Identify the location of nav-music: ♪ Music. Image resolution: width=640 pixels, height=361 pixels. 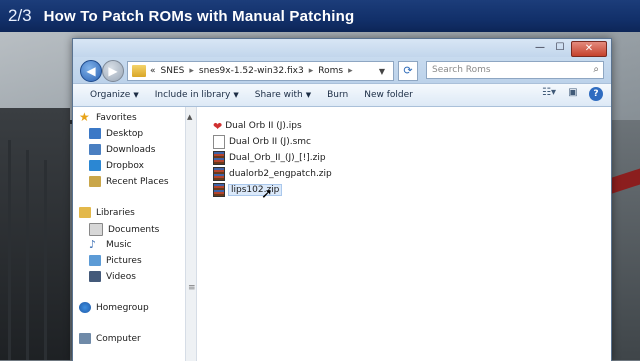
(110, 244).